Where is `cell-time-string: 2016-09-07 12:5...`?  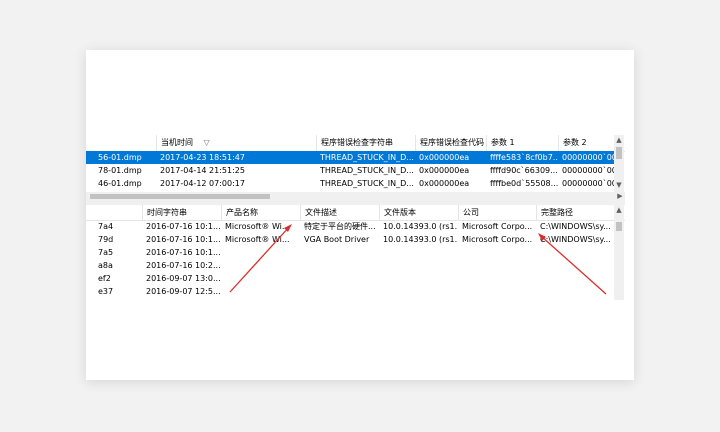
cell-time-string: 2016-09-07 12:5... is located at coordinates (183, 291).